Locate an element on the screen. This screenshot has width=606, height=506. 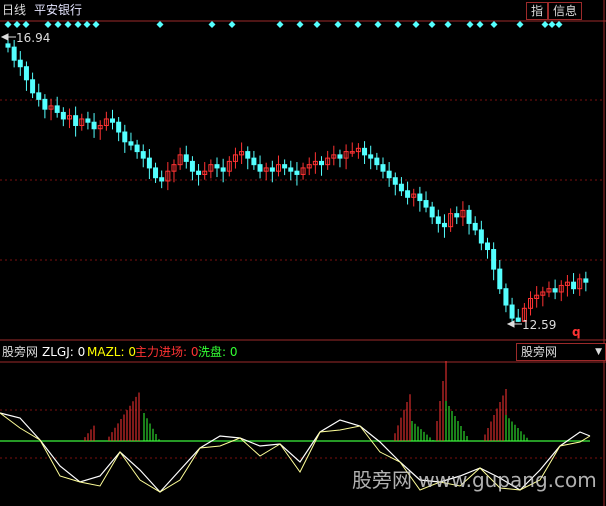
low-arrow is located at coordinates (514, 324).